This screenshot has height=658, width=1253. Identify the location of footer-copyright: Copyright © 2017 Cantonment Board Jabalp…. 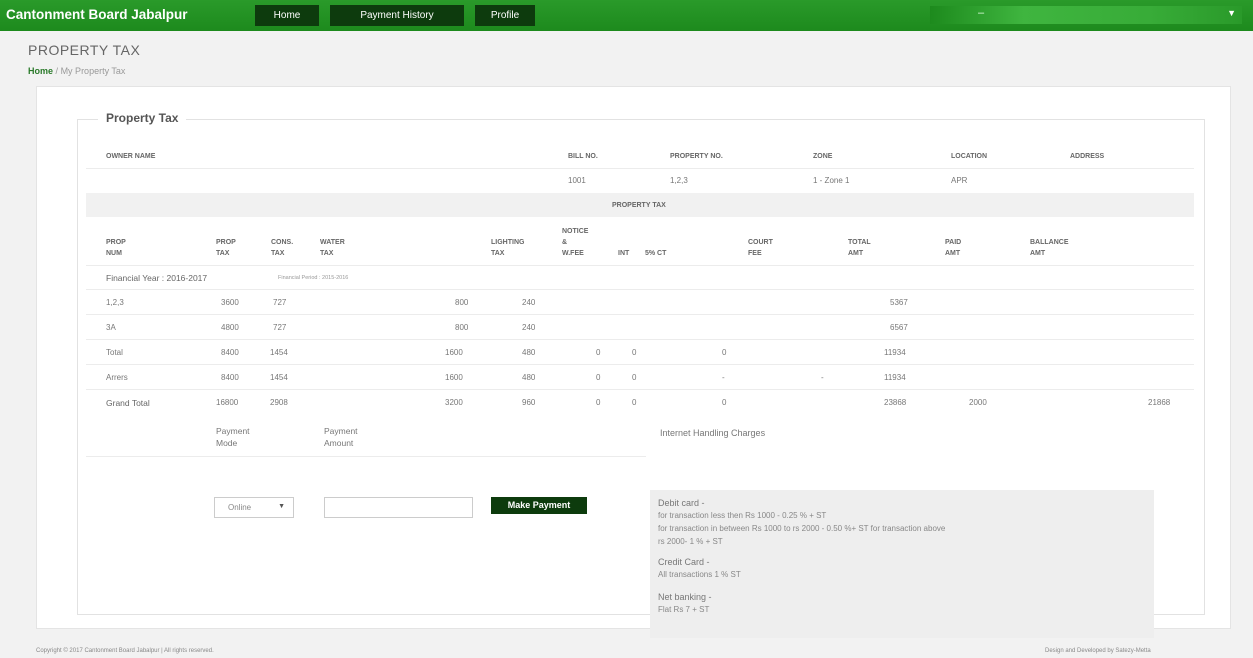
(125, 651).